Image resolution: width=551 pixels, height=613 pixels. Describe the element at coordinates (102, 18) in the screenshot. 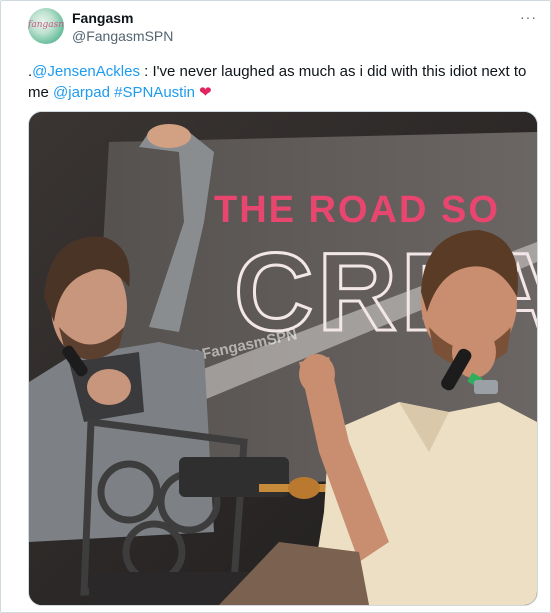

I see `author-display-name: Fangasm` at that location.